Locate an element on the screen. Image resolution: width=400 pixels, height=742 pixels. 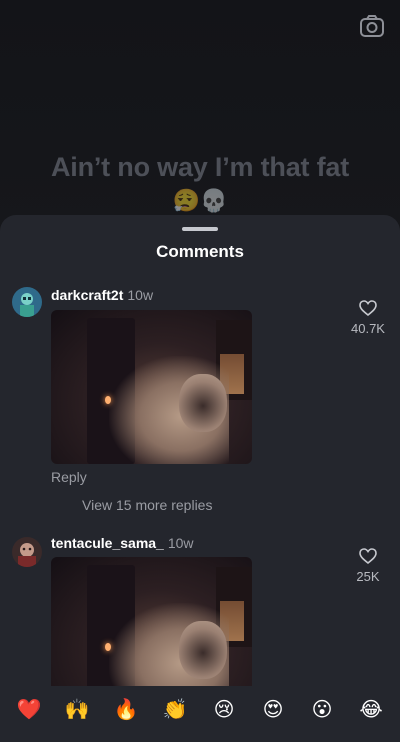
like-button: 40.7K is located at coordinates (368, 318).